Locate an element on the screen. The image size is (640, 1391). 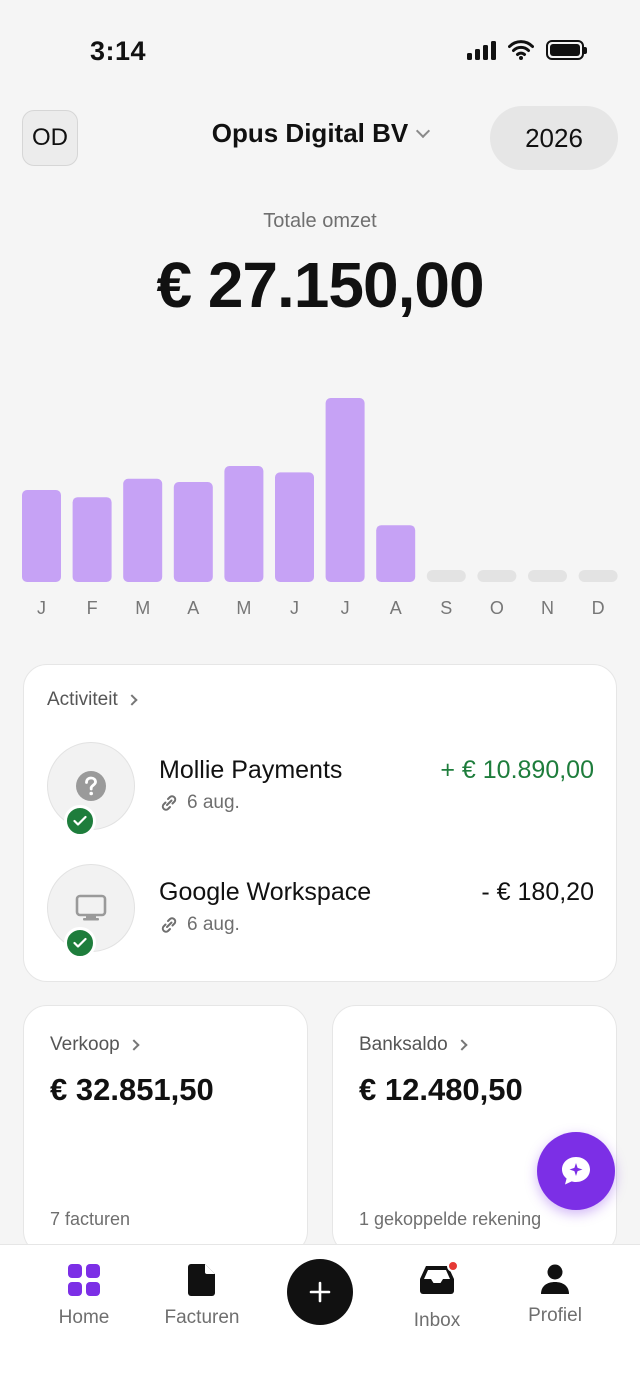
chart-tick-label: D is located at coordinates (598, 608).